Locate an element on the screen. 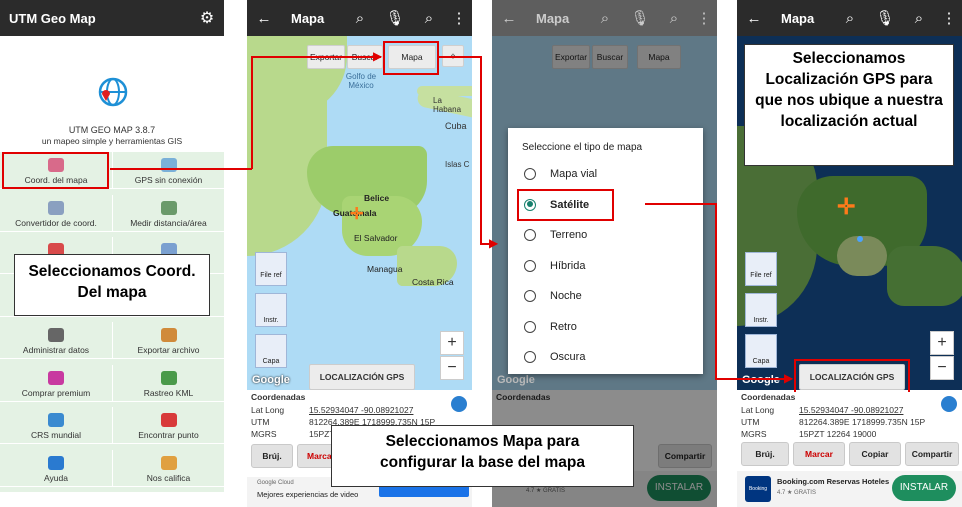 This screenshot has width=962, height=507. copy-button: Copiar is located at coordinates (875, 454).